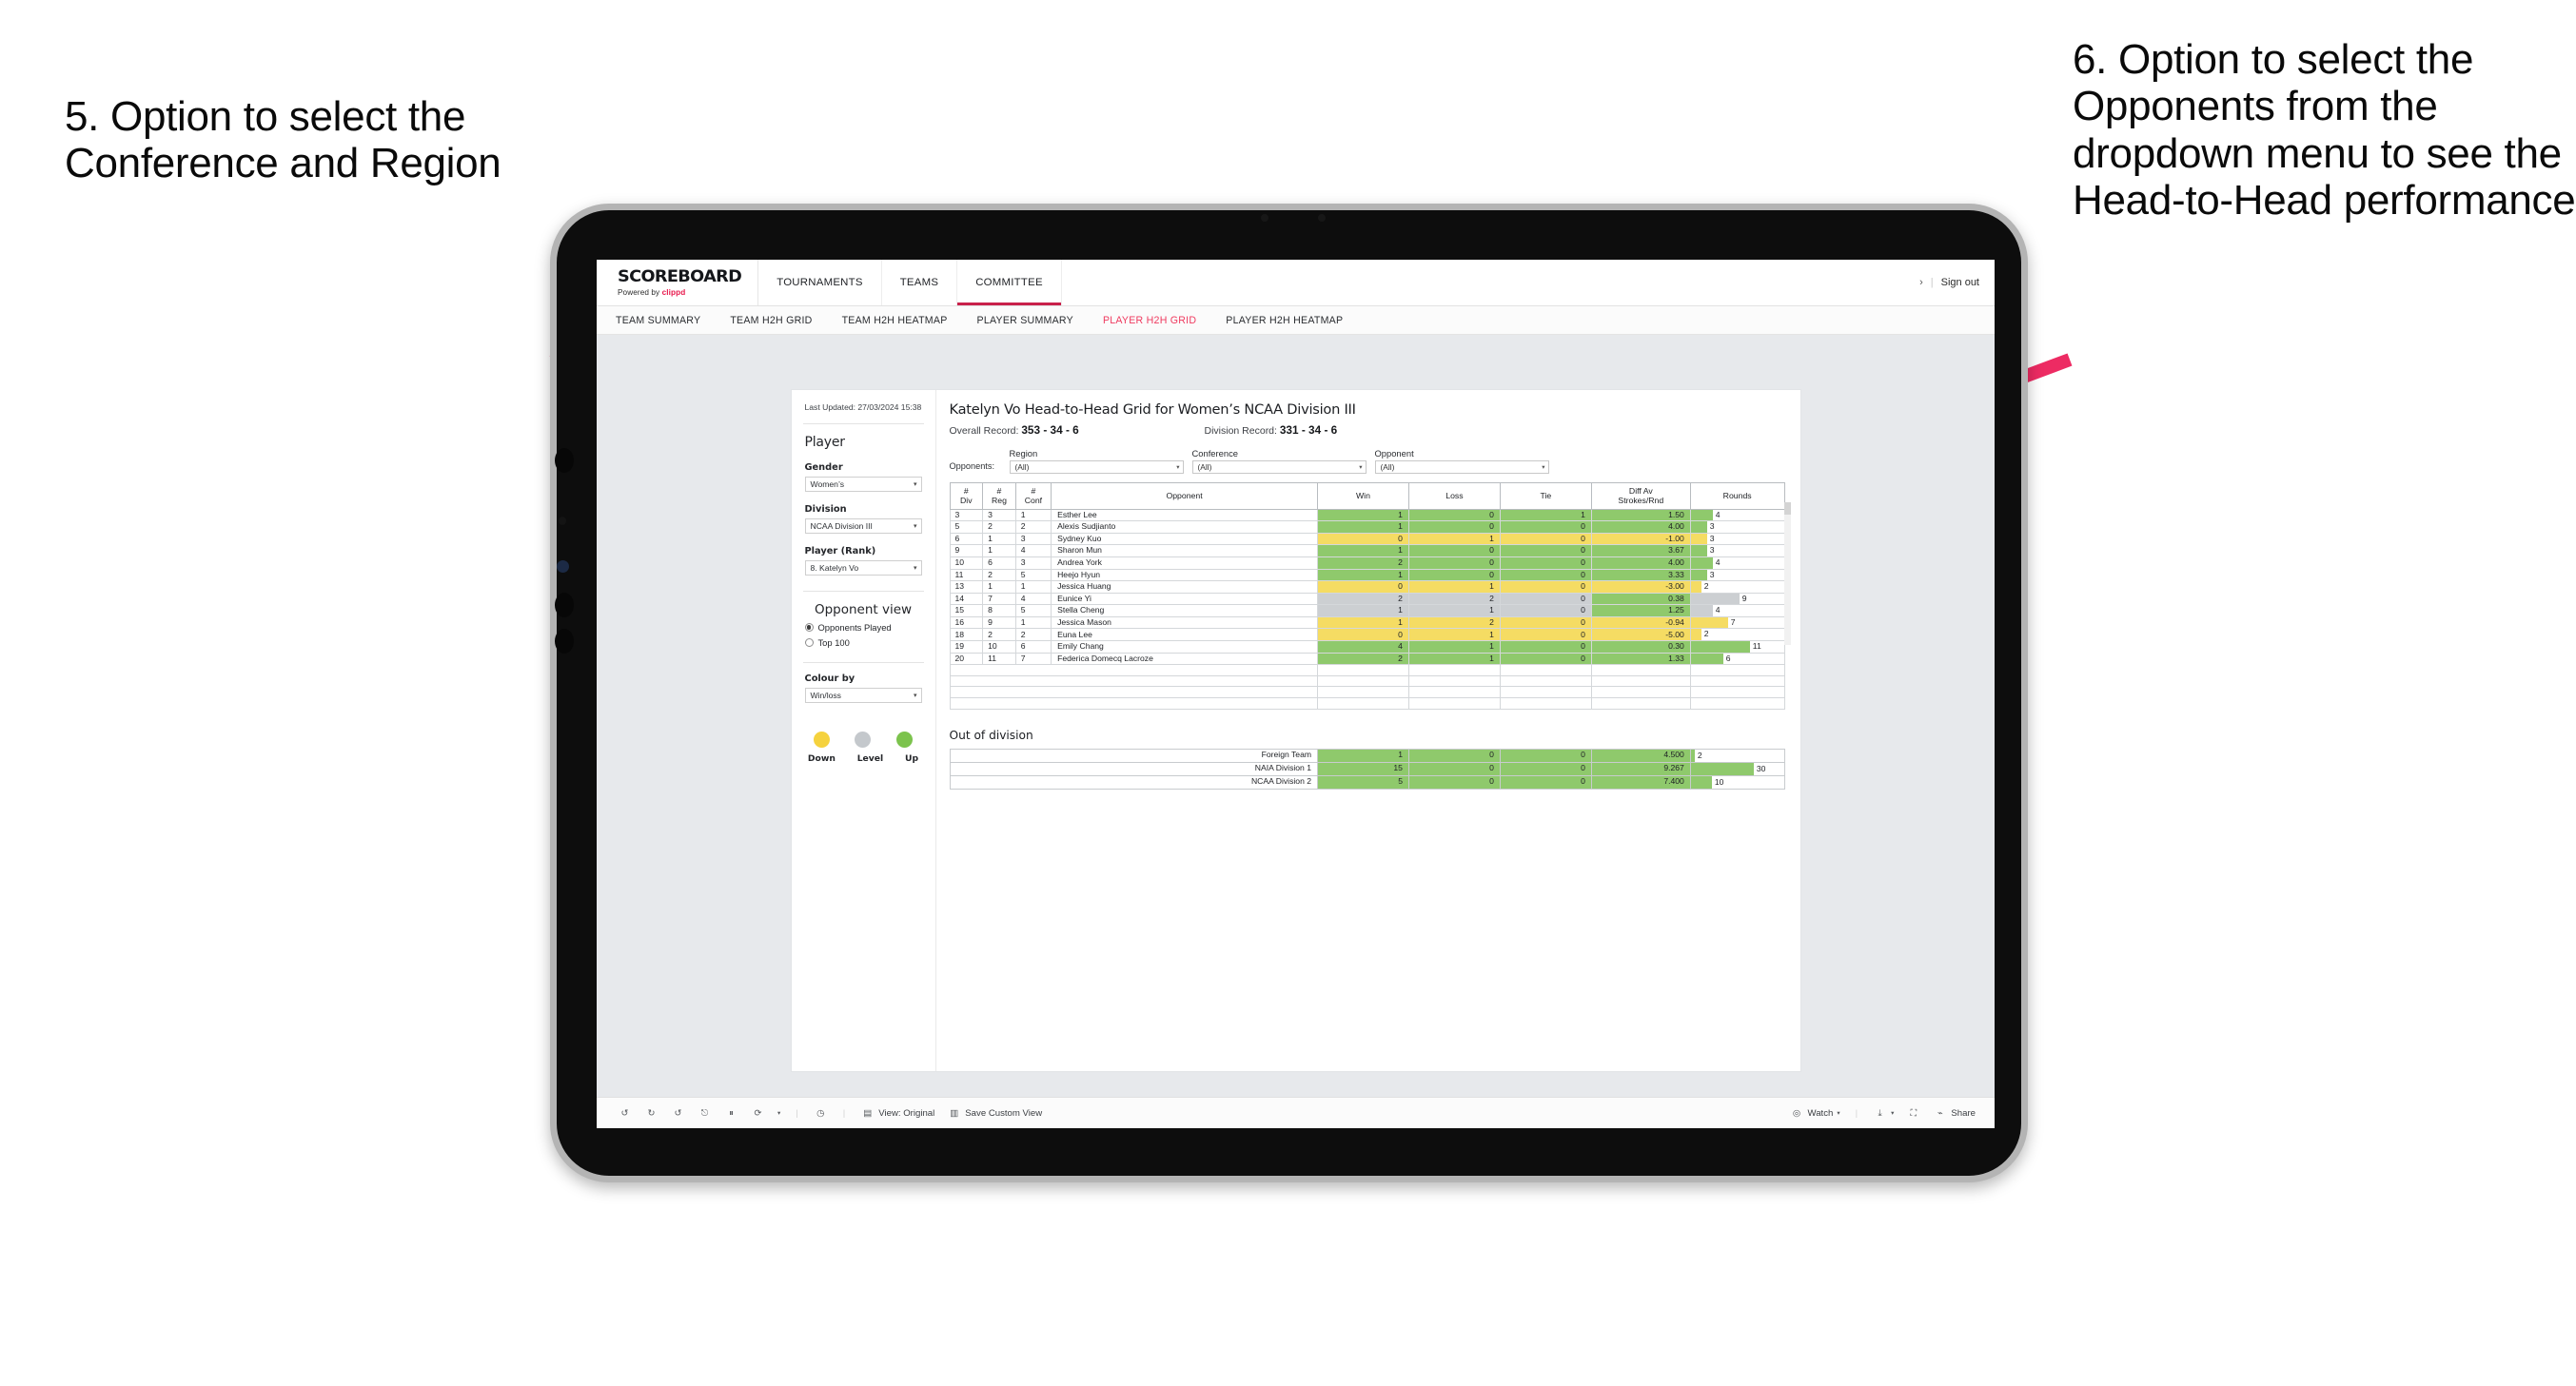  What do you see at coordinates (1367, 755) in the screenshot?
I see `out-of-division-row: Foreign Team 1 0 0 4.500 2` at bounding box center [1367, 755].